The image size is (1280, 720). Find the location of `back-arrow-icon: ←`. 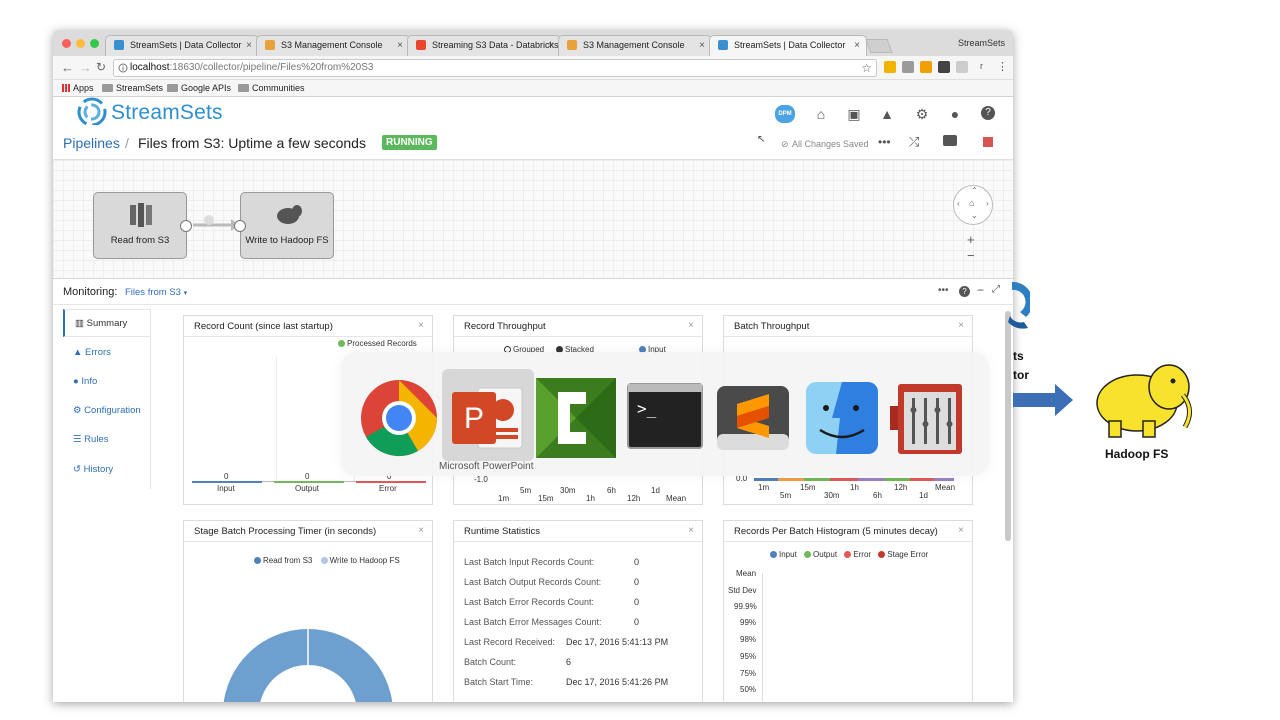

back-arrow-icon: ← is located at coordinates (67, 67).